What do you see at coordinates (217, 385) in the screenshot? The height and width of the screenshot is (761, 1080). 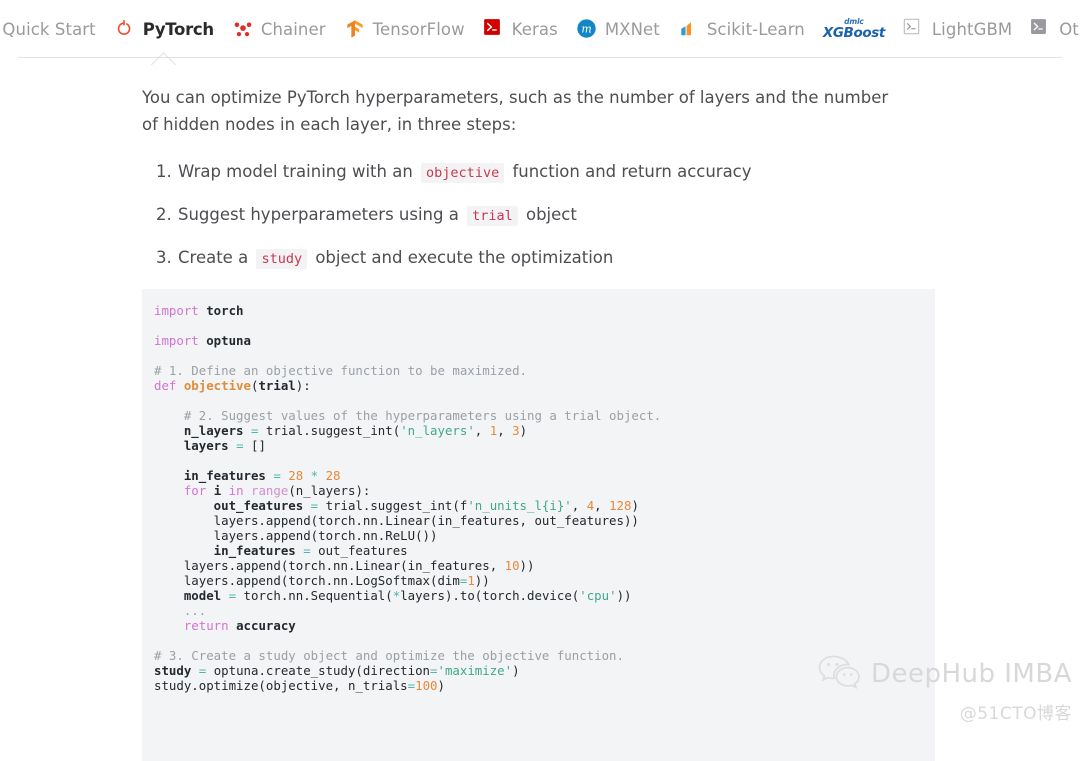 I see `code-token: objective` at bounding box center [217, 385].